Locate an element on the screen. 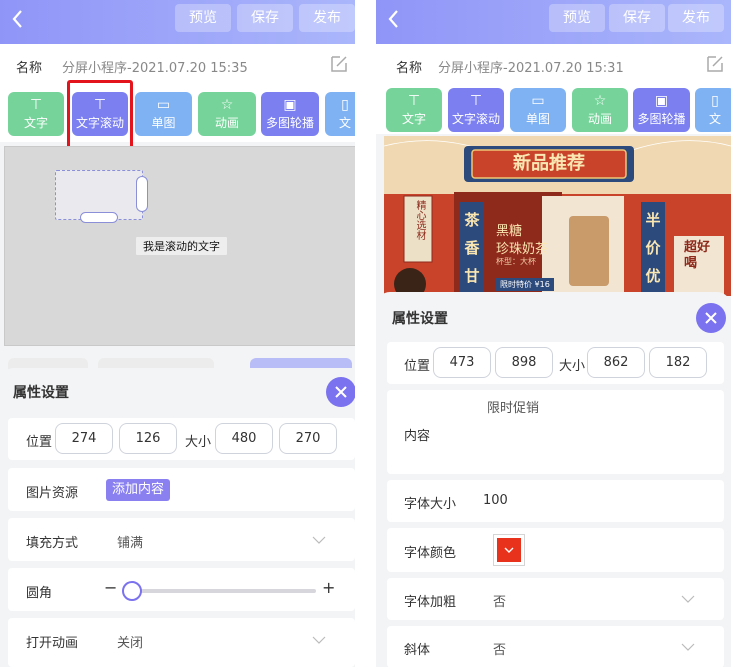  poster-corner-text: 超好喝 is located at coordinates (697, 255).